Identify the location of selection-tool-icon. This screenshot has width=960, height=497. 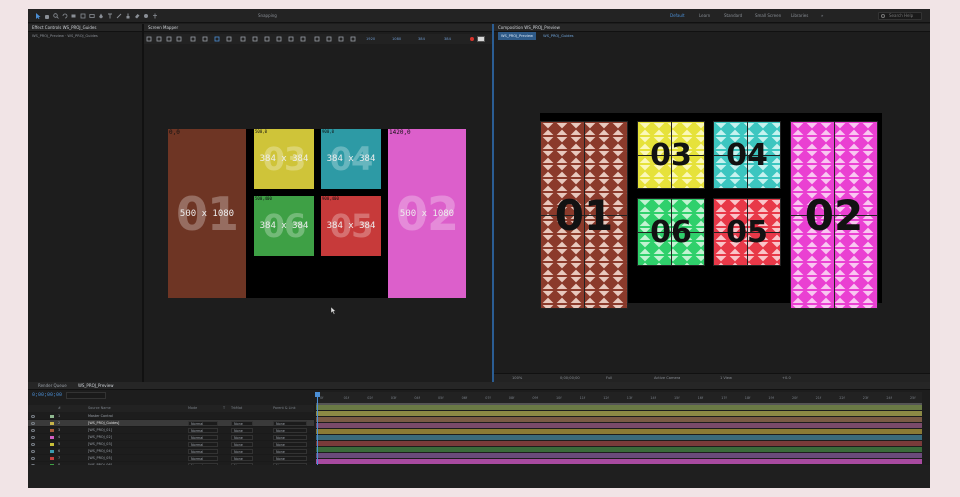
(38, 16).